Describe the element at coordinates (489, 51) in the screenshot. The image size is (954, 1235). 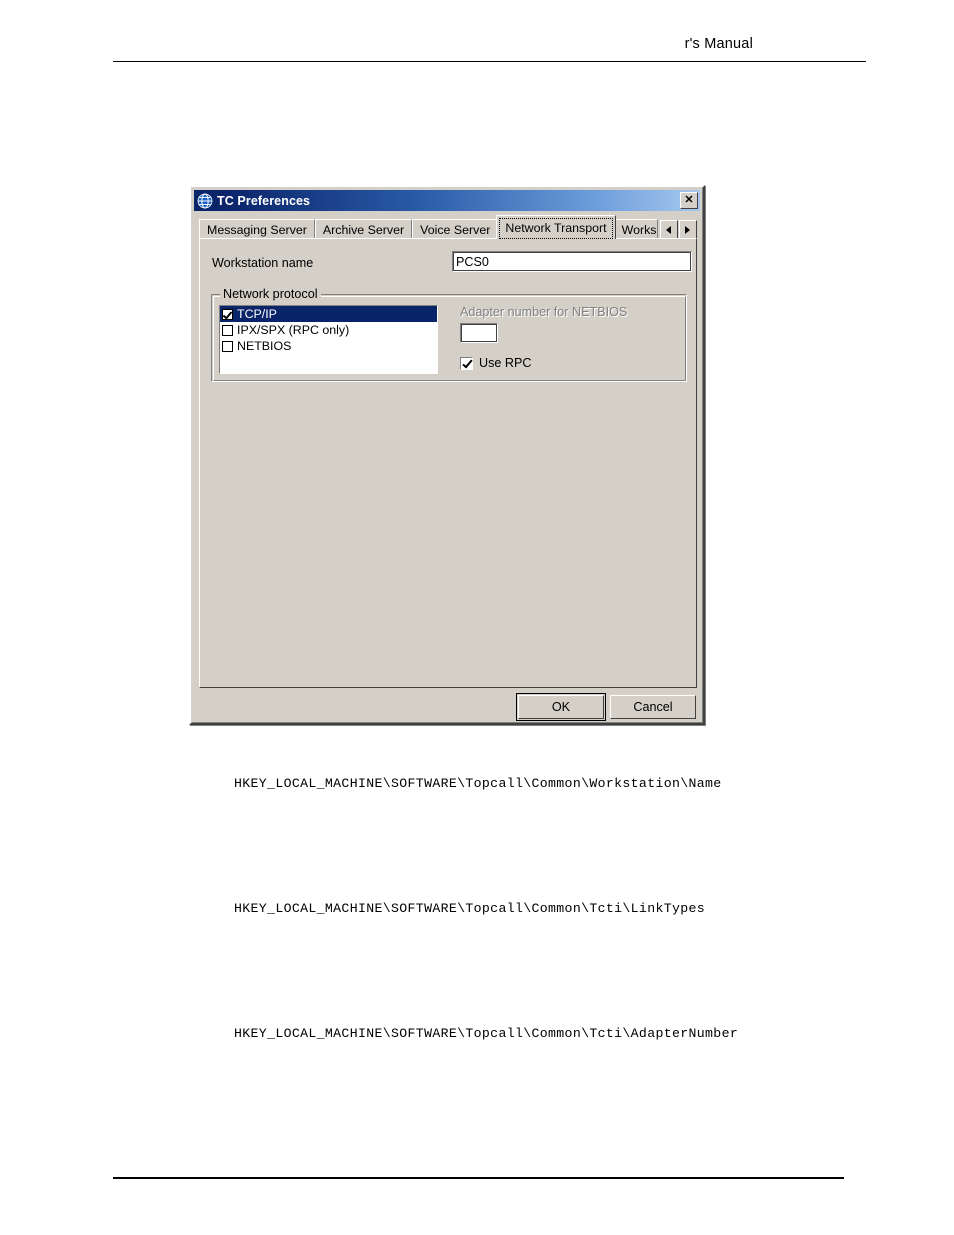
I see `document-header: r's Manual` at that location.